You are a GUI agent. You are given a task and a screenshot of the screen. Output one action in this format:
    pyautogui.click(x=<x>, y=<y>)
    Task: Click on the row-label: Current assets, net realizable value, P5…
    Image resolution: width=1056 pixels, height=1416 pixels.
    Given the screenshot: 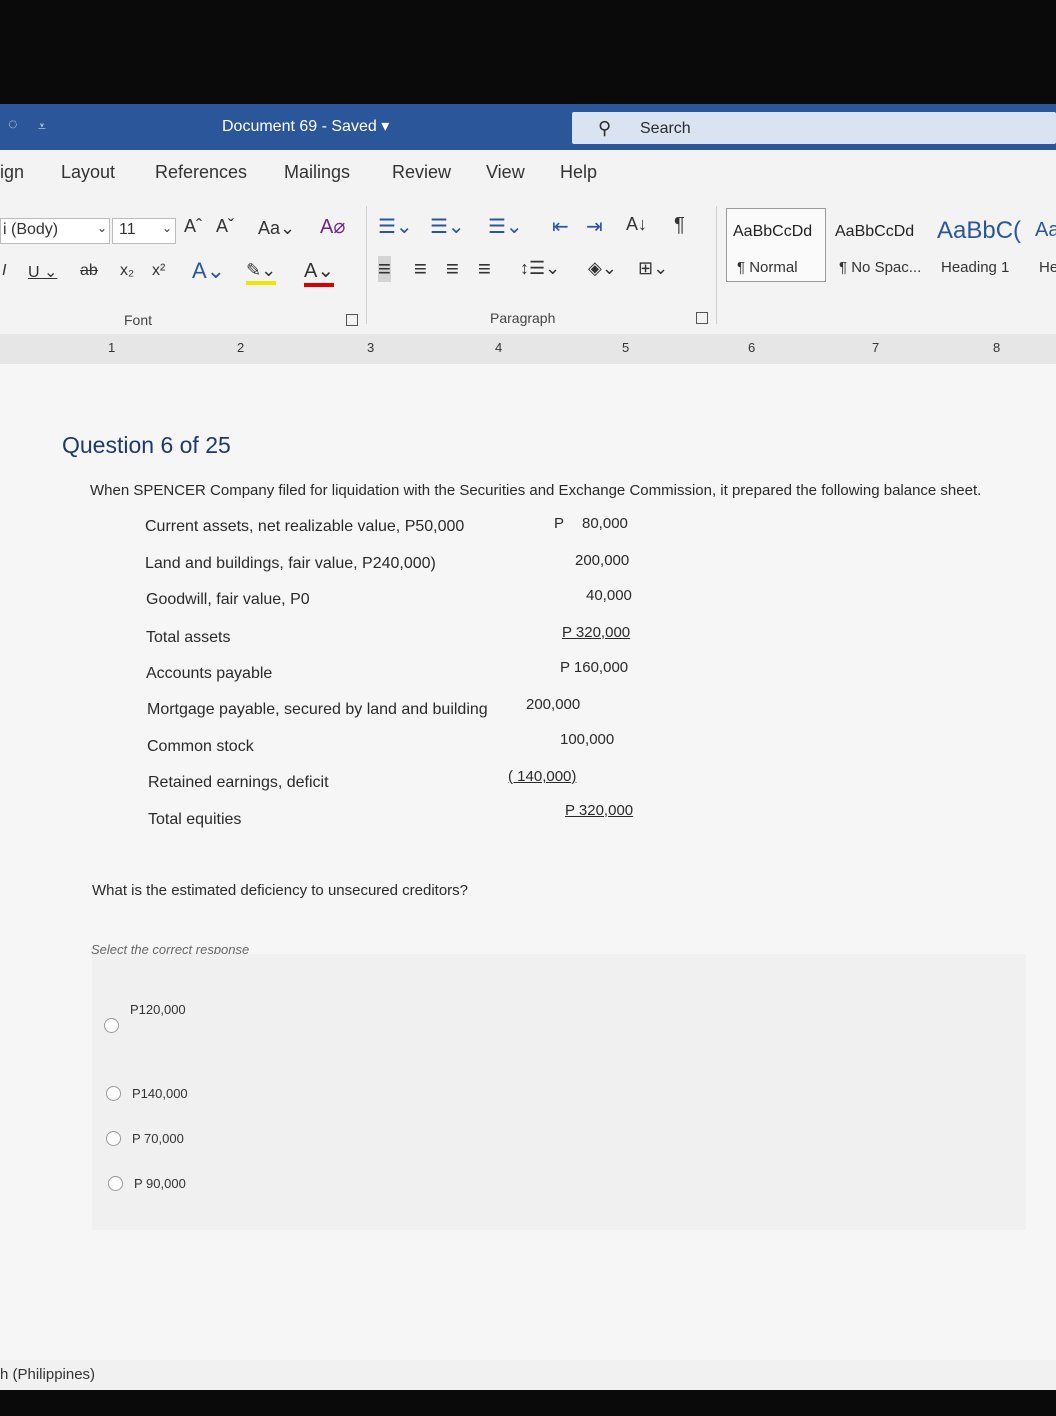 What is the action you would take?
    pyautogui.click(x=305, y=526)
    